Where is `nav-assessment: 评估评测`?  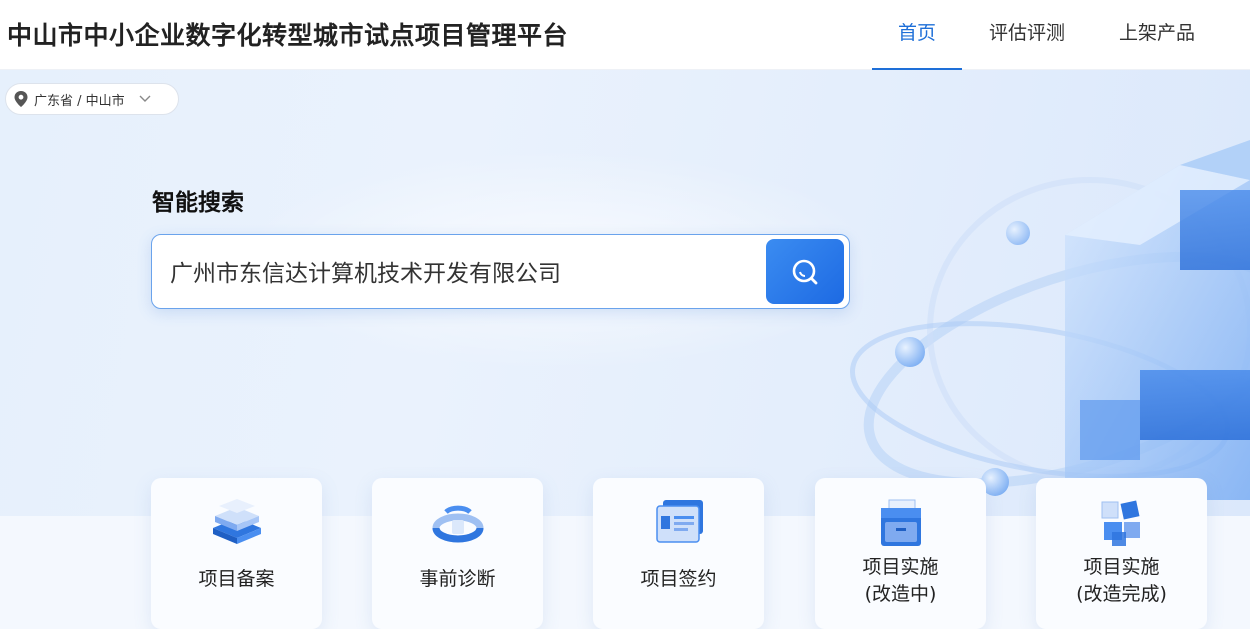 nav-assessment: 评估评测 is located at coordinates (1027, 35).